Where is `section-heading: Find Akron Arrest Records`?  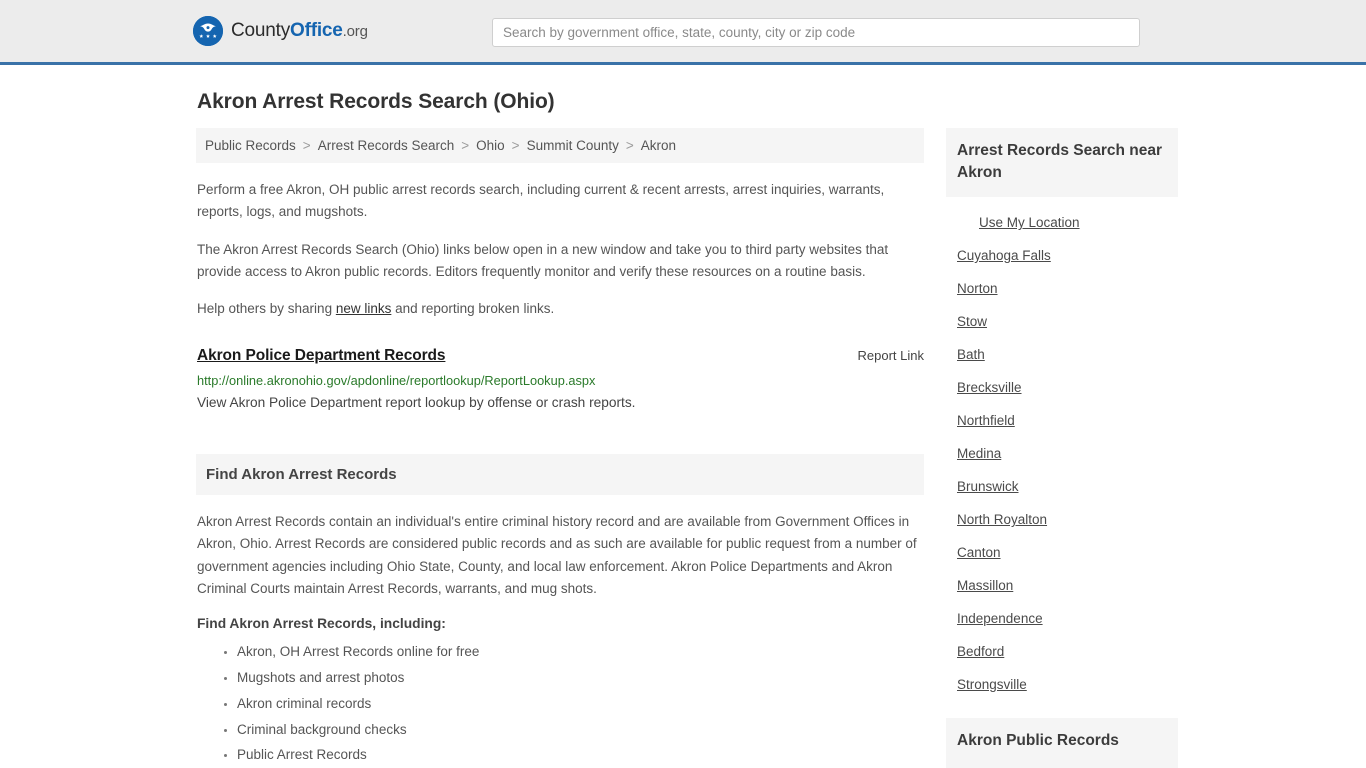 section-heading: Find Akron Arrest Records is located at coordinates (560, 475).